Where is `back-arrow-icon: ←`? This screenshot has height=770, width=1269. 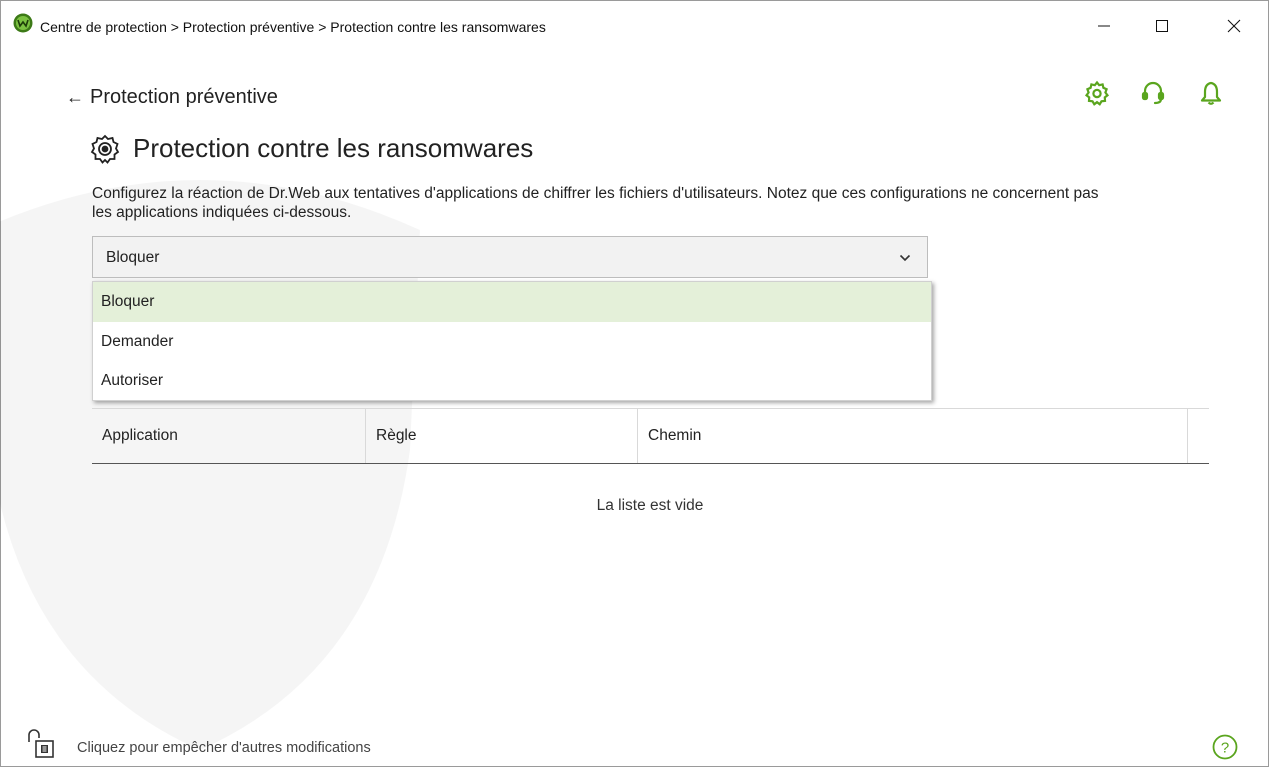
back-arrow-icon: ← is located at coordinates (75, 97).